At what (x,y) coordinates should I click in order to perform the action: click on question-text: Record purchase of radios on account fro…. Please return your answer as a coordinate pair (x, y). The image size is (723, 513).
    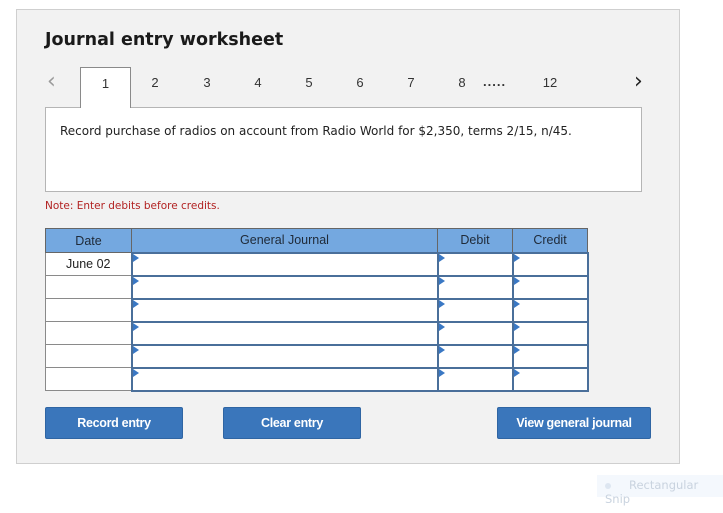
    Looking at the image, I should click on (343, 149).